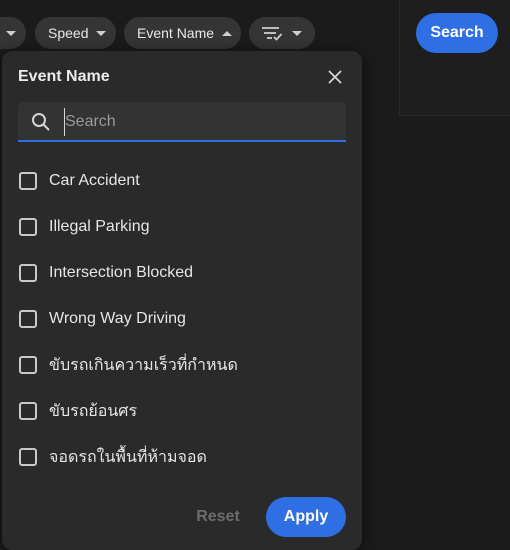 This screenshot has width=510, height=550. I want to click on reset-button: Reset, so click(218, 517).